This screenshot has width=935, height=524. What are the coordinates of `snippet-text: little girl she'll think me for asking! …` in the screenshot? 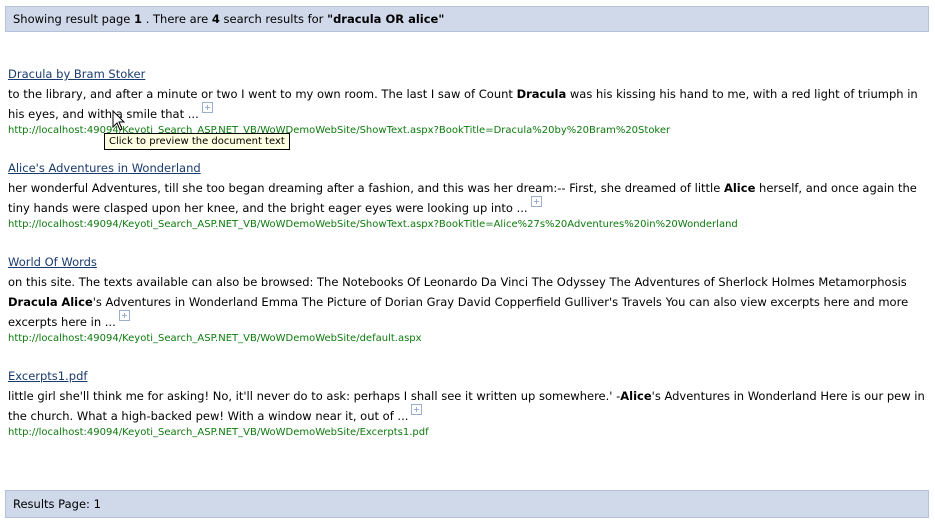 It's located at (314, 396).